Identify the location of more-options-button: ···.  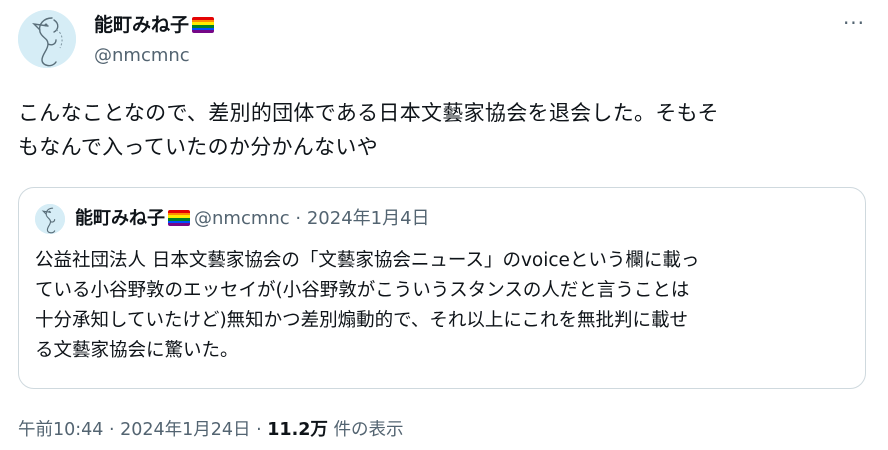
(854, 26).